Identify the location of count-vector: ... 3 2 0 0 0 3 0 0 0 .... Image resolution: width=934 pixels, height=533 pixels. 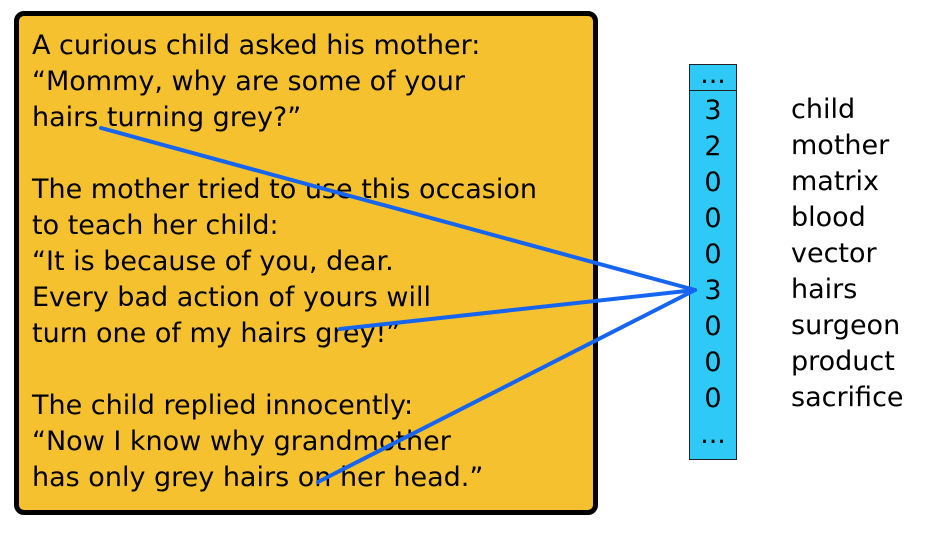
(713, 259).